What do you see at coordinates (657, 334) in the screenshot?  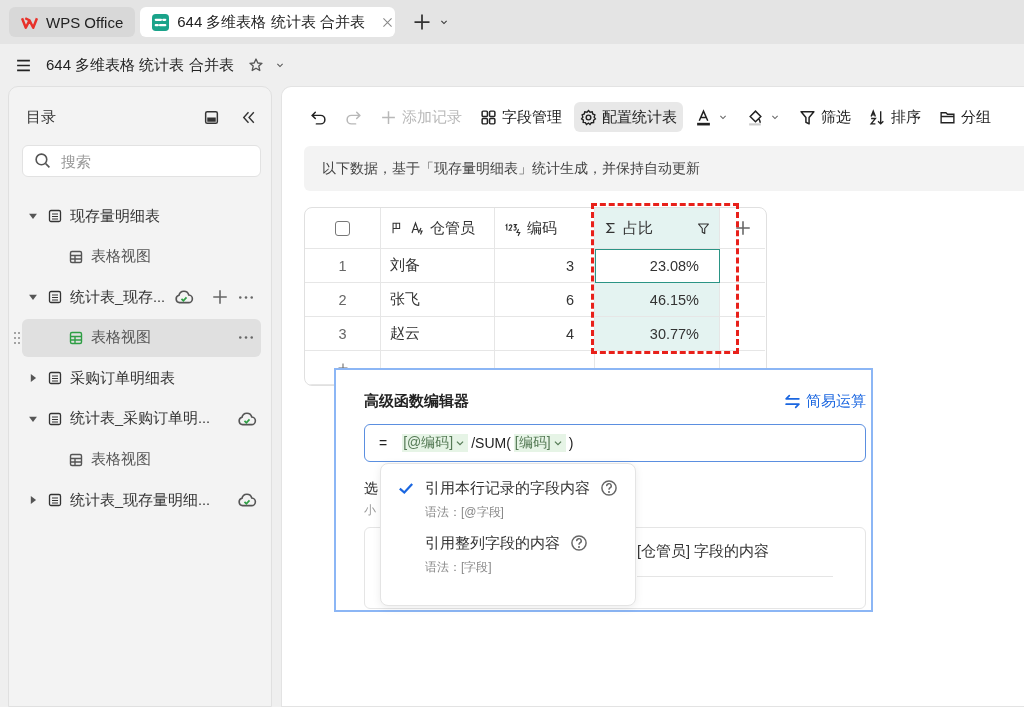 I see `table-cell: 30.77%` at bounding box center [657, 334].